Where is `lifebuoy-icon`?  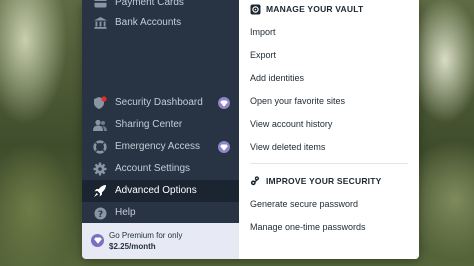
lifebuoy-icon is located at coordinates (100, 147).